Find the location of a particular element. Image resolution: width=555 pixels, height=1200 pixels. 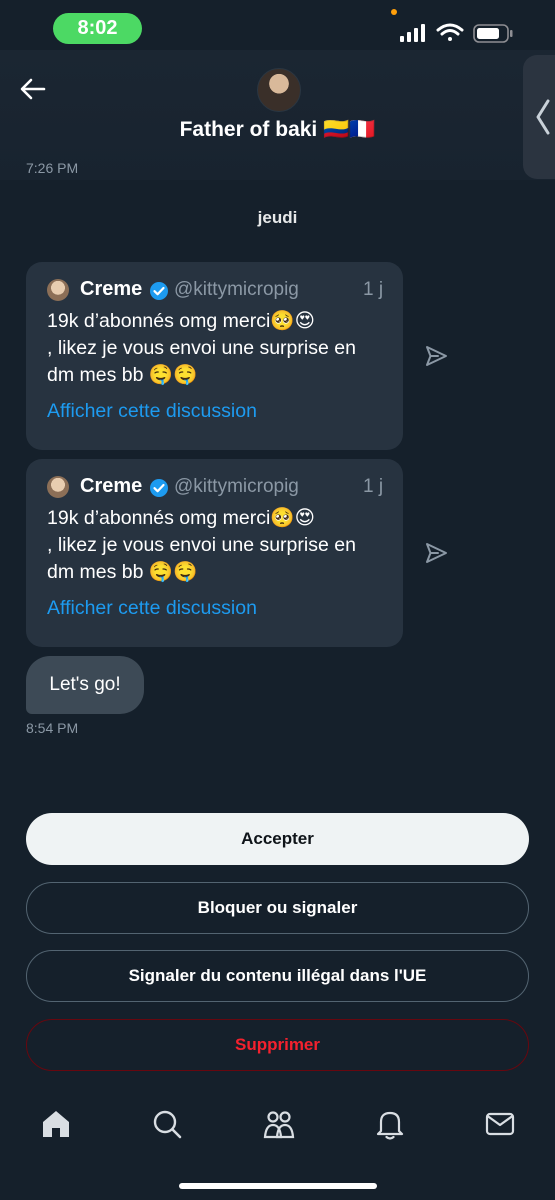

home-icon is located at coordinates (56, 1124).